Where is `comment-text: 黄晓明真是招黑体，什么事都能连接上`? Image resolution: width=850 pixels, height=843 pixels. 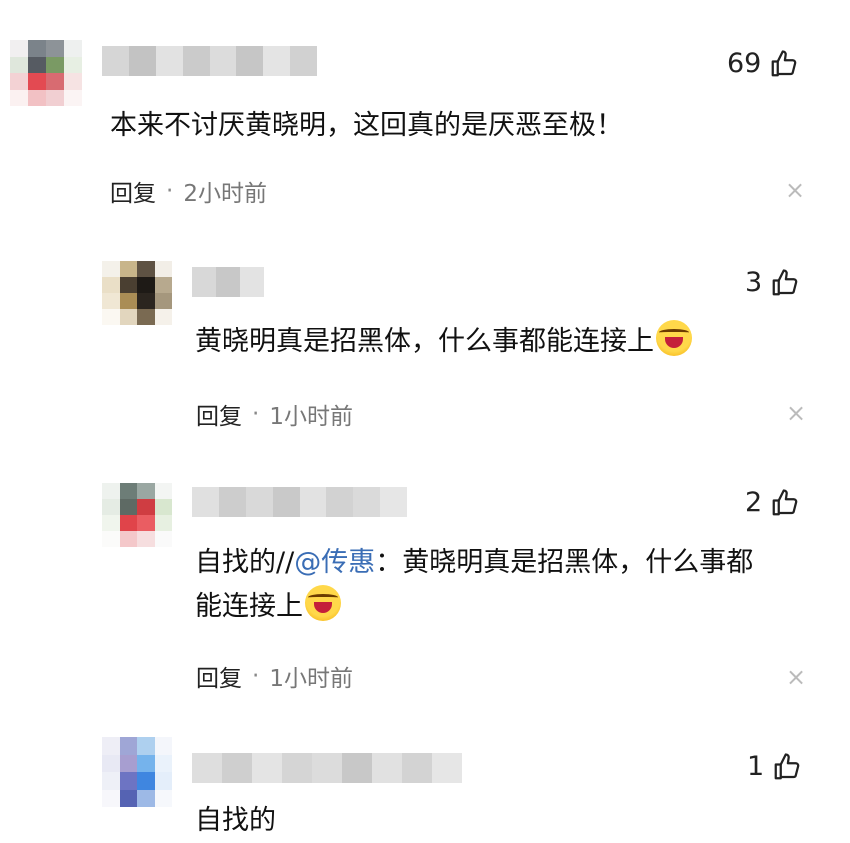
comment-text: 黄晓明真是招黑体，什么事都能连接上 is located at coordinates (443, 342).